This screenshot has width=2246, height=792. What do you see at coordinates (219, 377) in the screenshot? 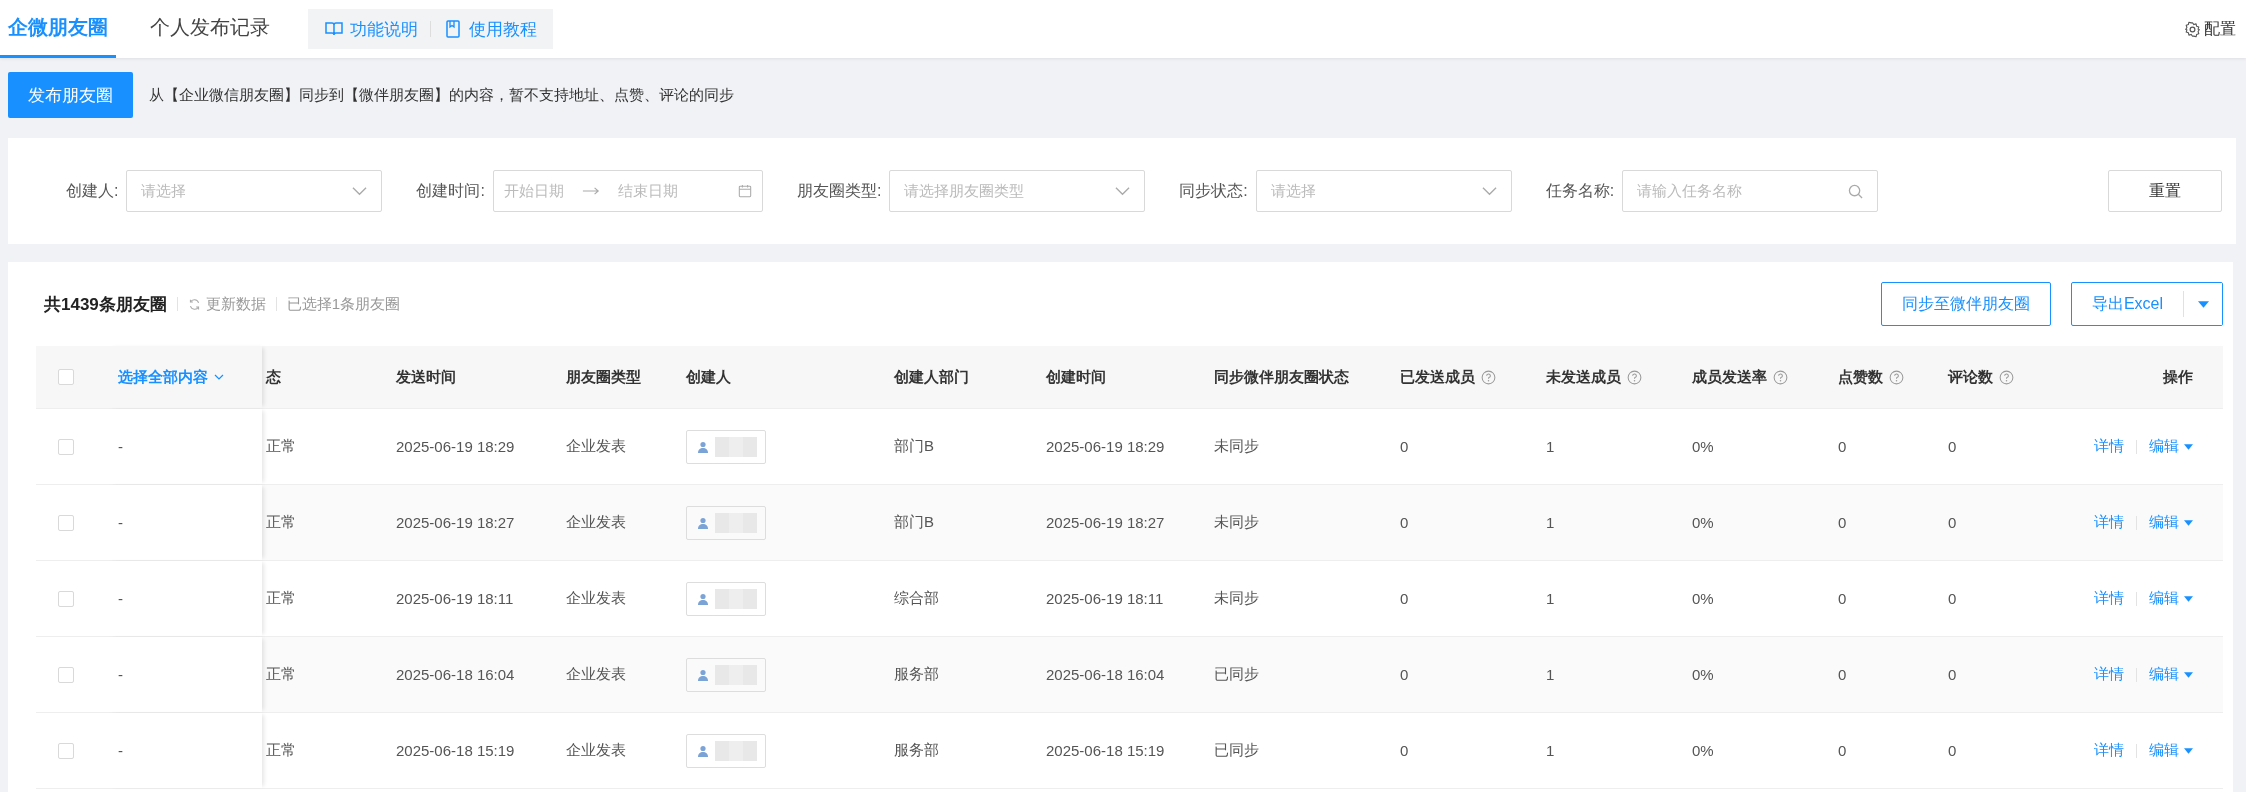
I see `chevron-down-icon` at bounding box center [219, 377].